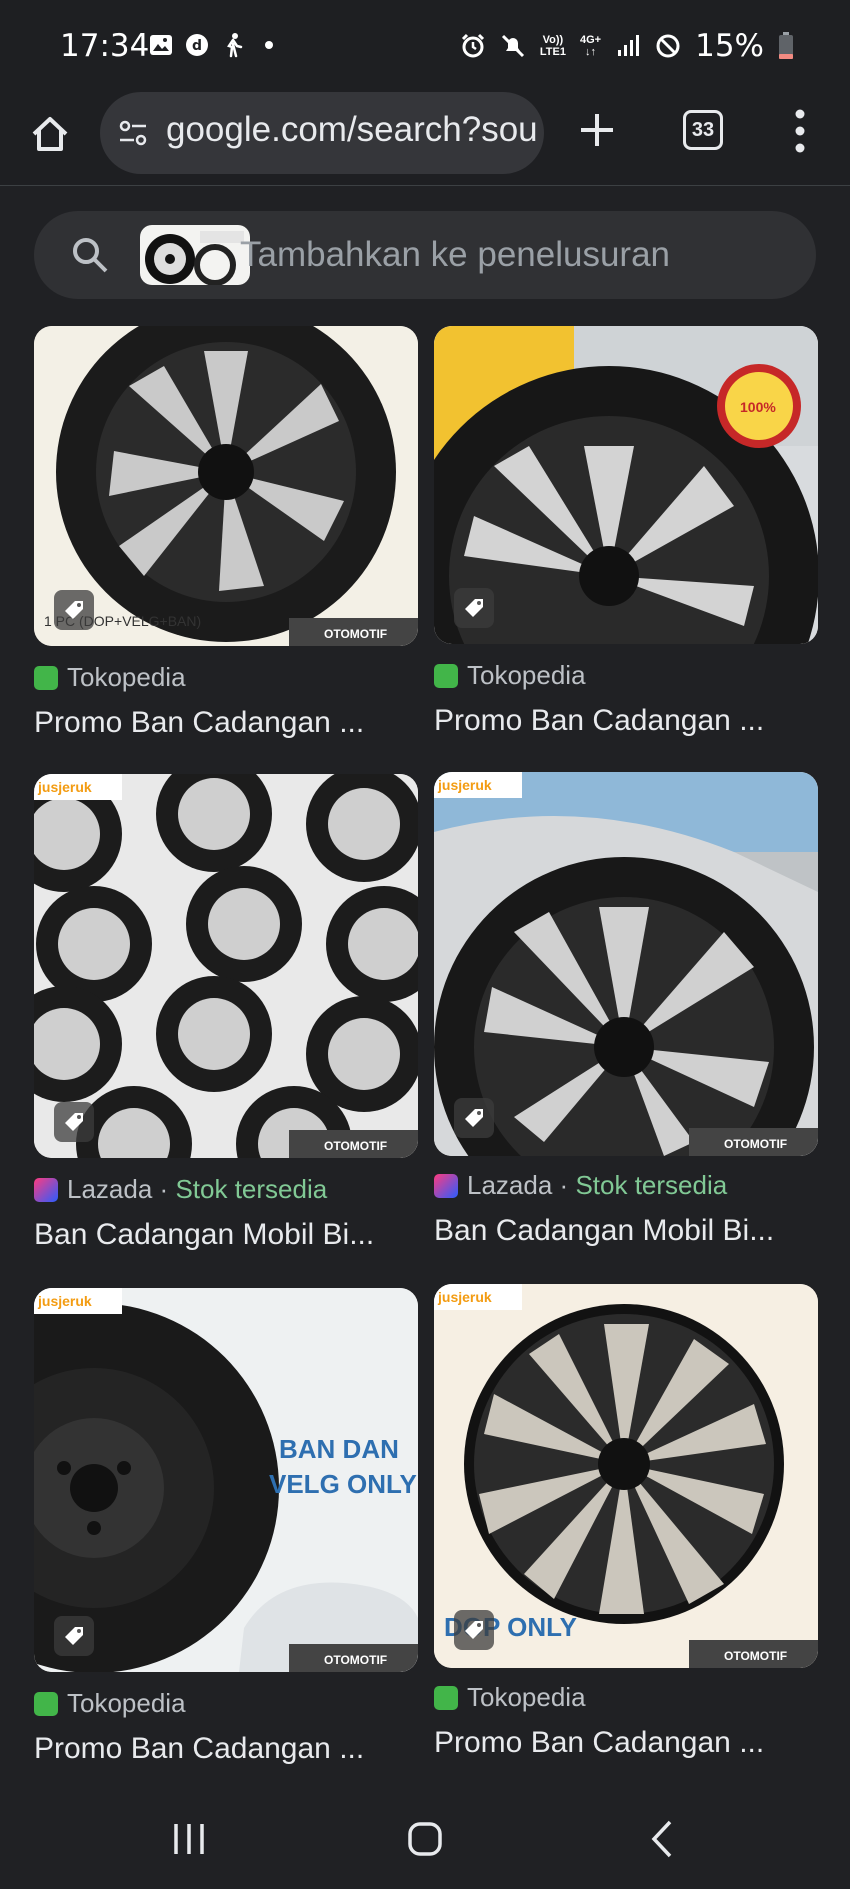 The height and width of the screenshot is (1889, 850). I want to click on result-image: jusjeruk DOP ONLY OTOMOTIF, so click(626, 1476).